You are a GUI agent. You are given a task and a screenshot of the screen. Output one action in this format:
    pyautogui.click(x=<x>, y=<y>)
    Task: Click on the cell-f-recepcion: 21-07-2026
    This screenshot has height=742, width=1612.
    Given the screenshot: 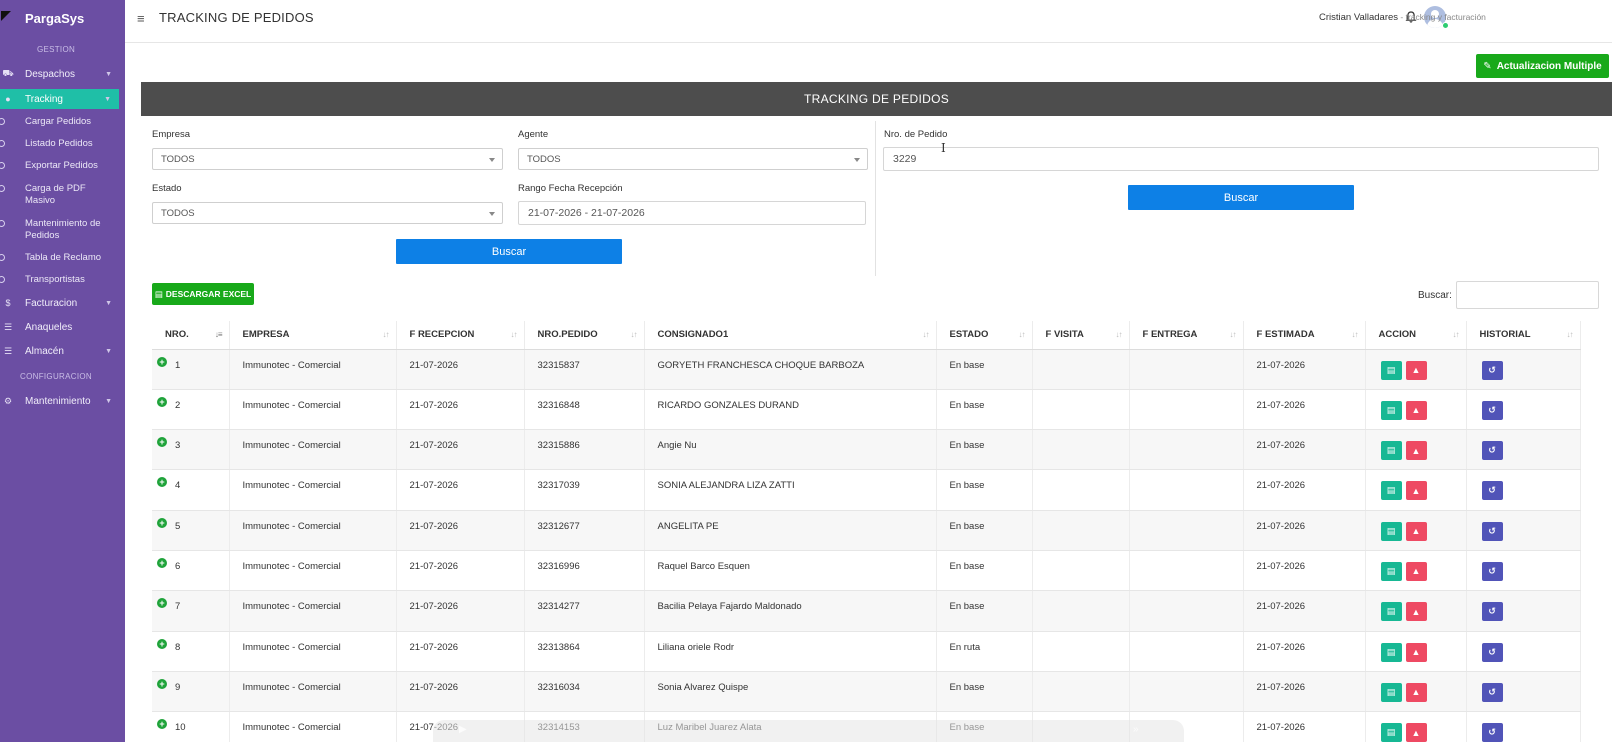 What is the action you would take?
    pyautogui.click(x=460, y=410)
    